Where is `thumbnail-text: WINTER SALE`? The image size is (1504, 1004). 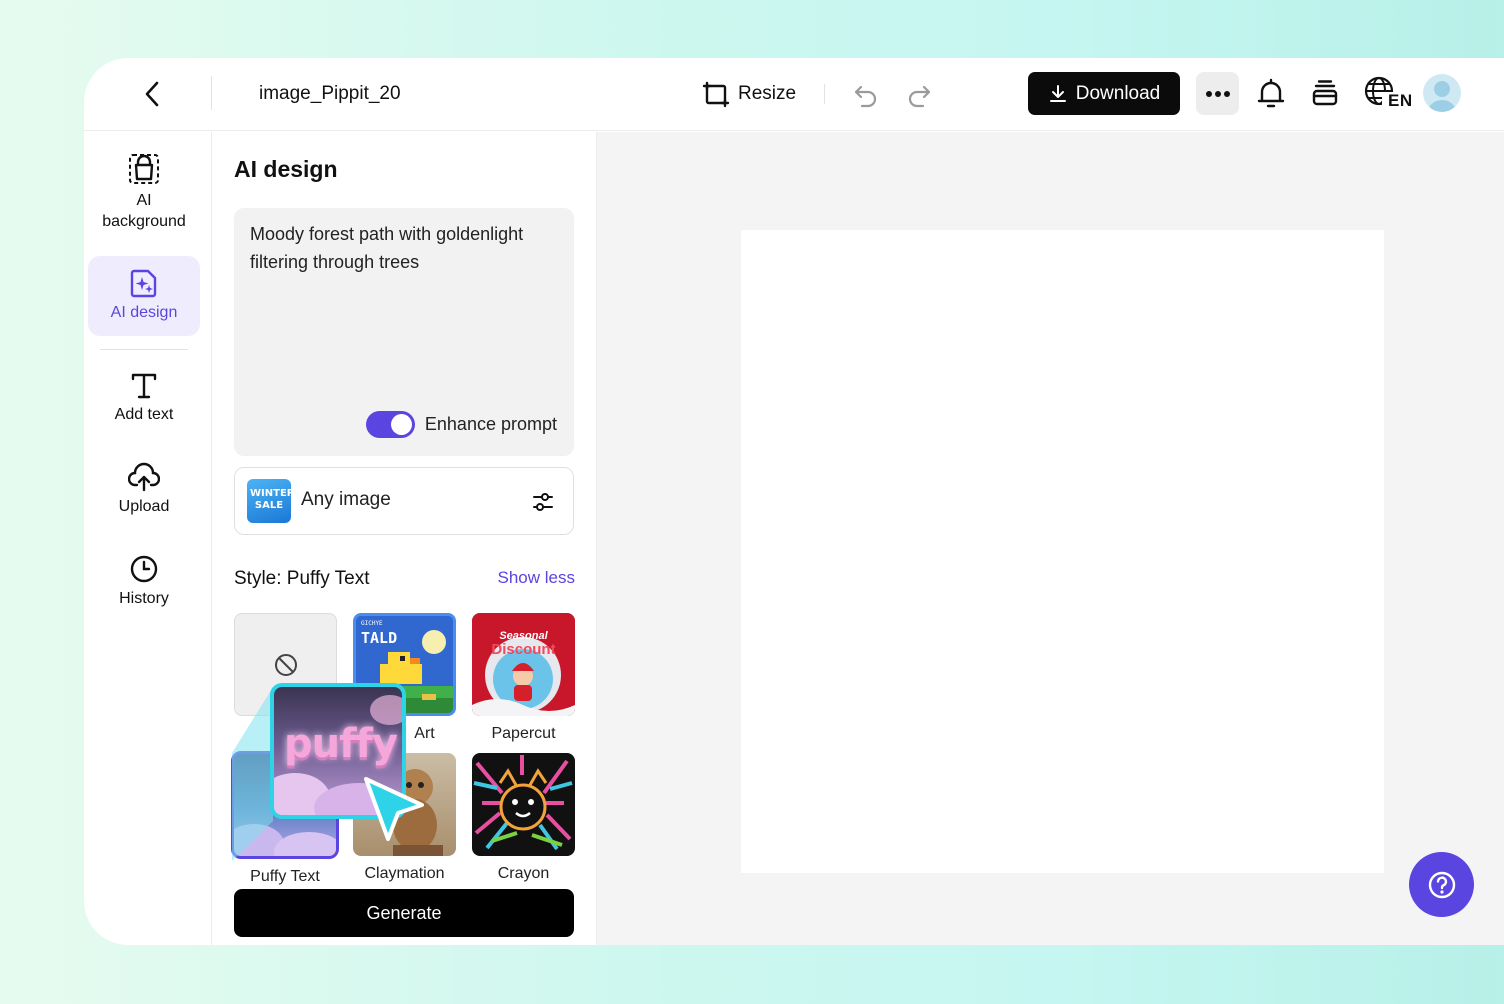 thumbnail-text: WINTER SALE is located at coordinates (270, 499).